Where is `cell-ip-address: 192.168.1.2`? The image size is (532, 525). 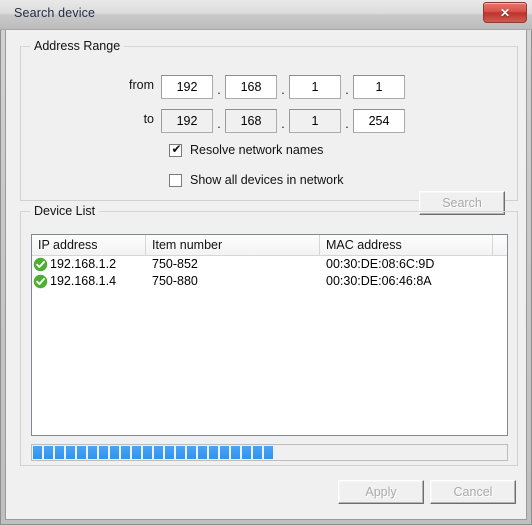
cell-ip-address: 192.168.1.2 is located at coordinates (89, 264).